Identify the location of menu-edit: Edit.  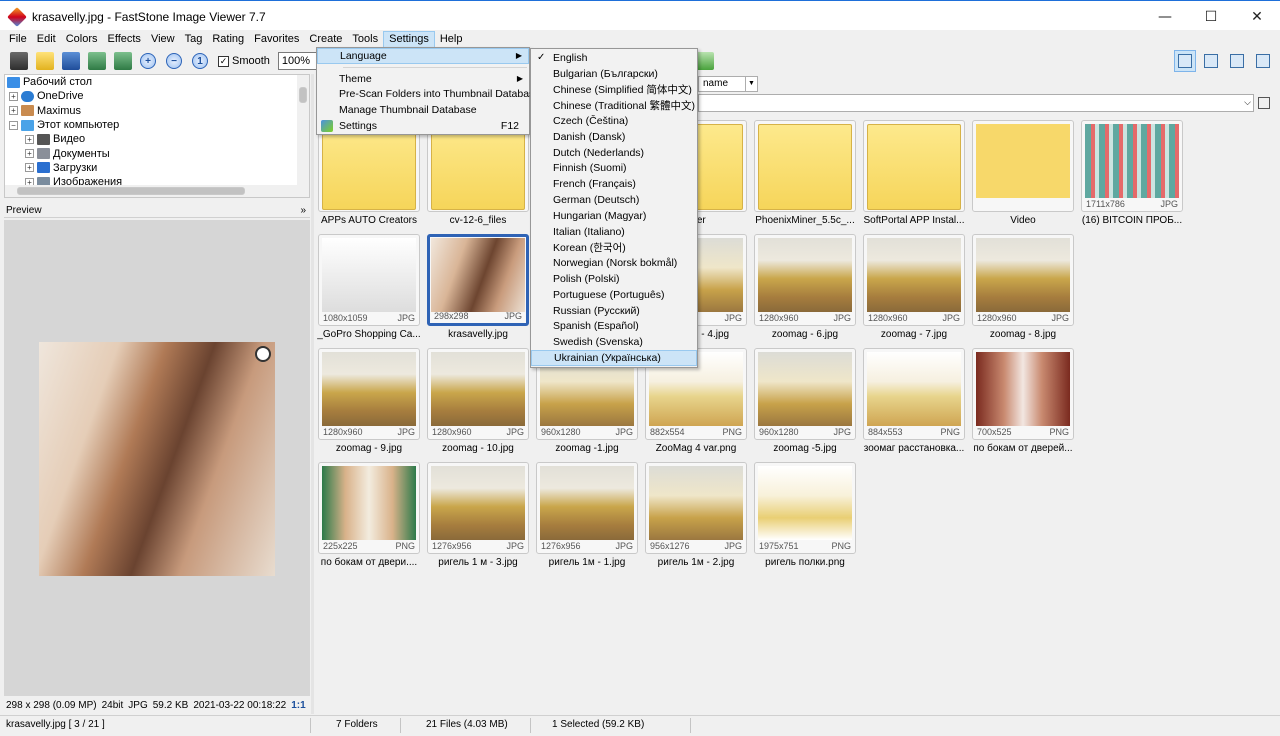
(46, 39).